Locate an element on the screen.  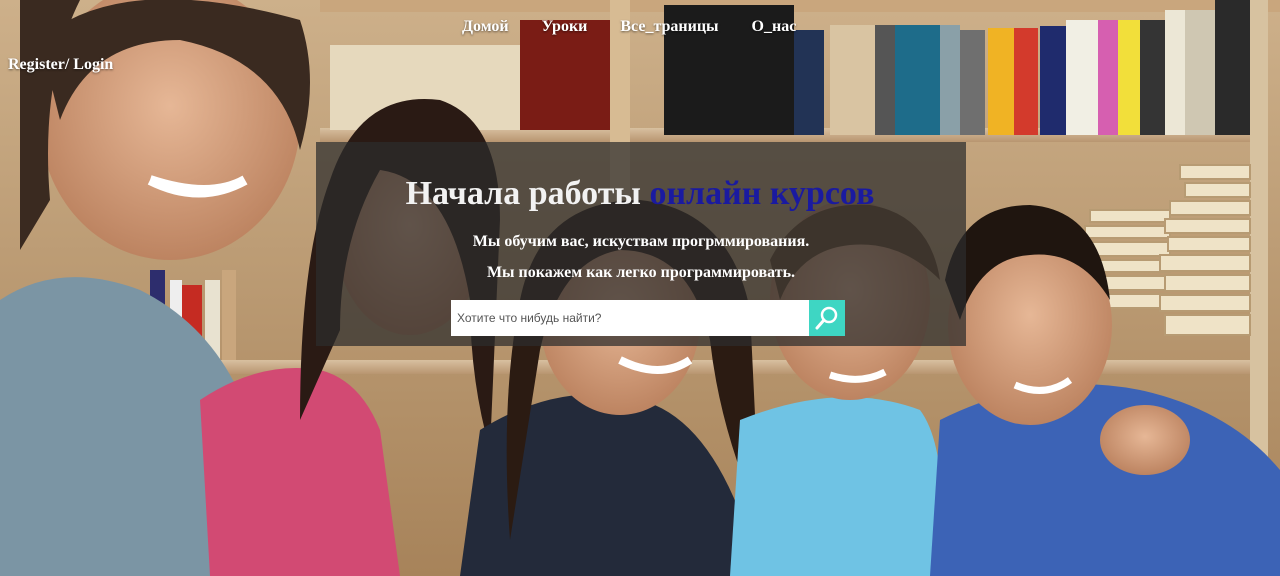
nav-item-lessons: Уроки is located at coordinates (565, 27).